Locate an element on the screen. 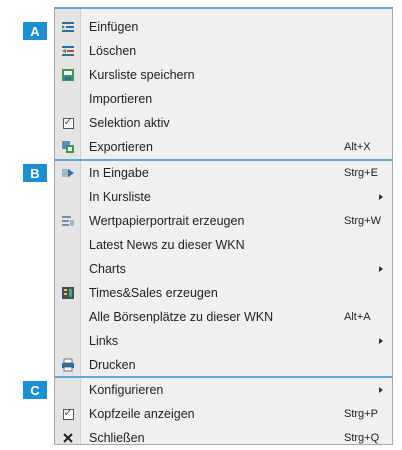 Image resolution: width=402 pixels, height=450 pixels. menu-item-label: Kopfzeile anzeigen is located at coordinates (142, 414).